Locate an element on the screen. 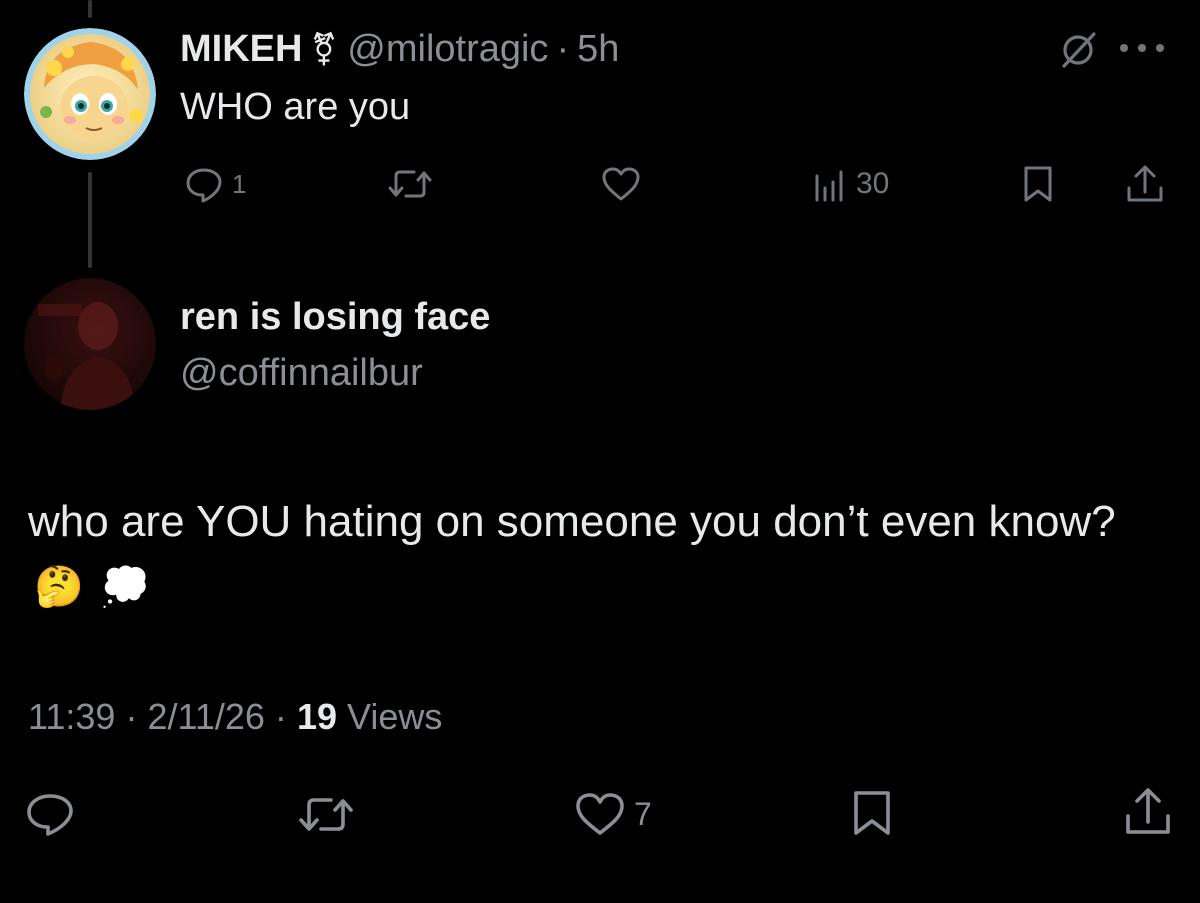 The height and width of the screenshot is (903, 1200). grok-icon is located at coordinates (1078, 50).